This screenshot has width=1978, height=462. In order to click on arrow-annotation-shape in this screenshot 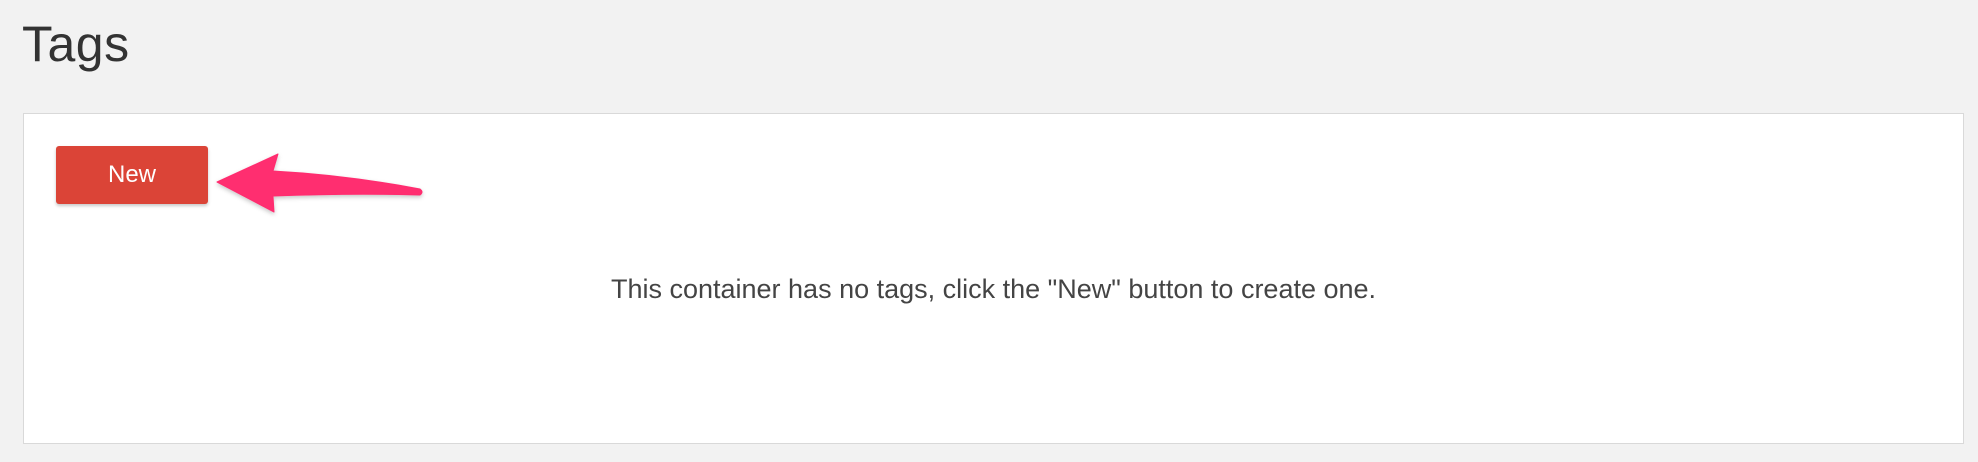, I will do `click(319, 183)`.